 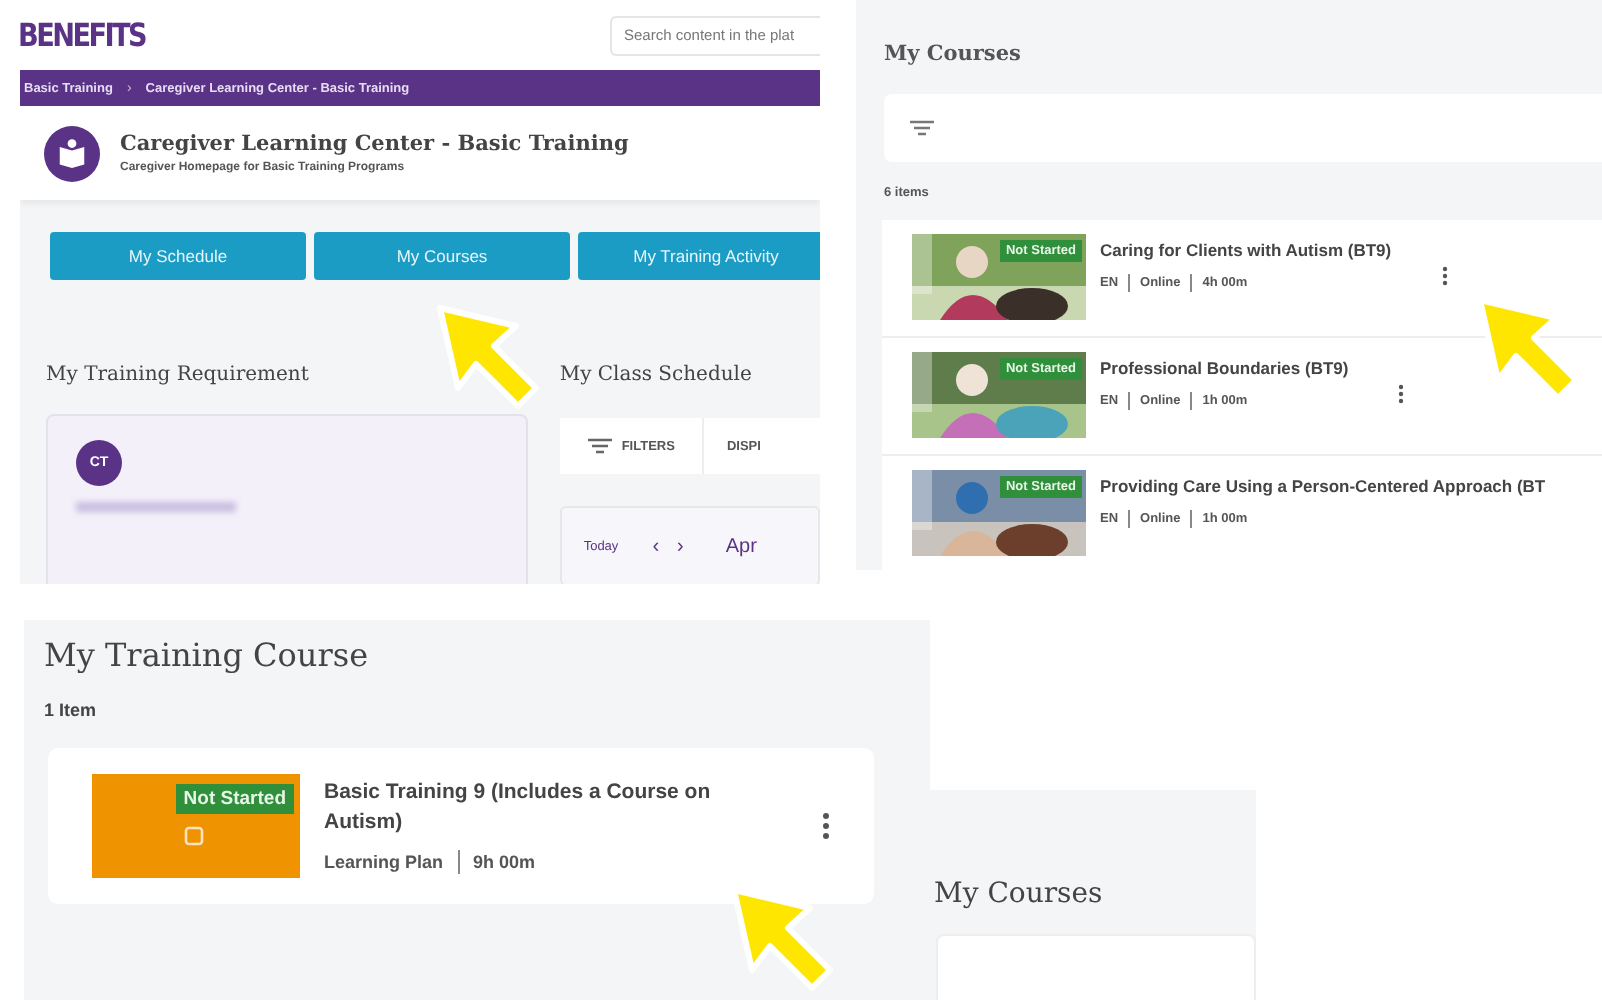 I want to click on course-title: Professional Boundaries (BT9), so click(x=1224, y=368).